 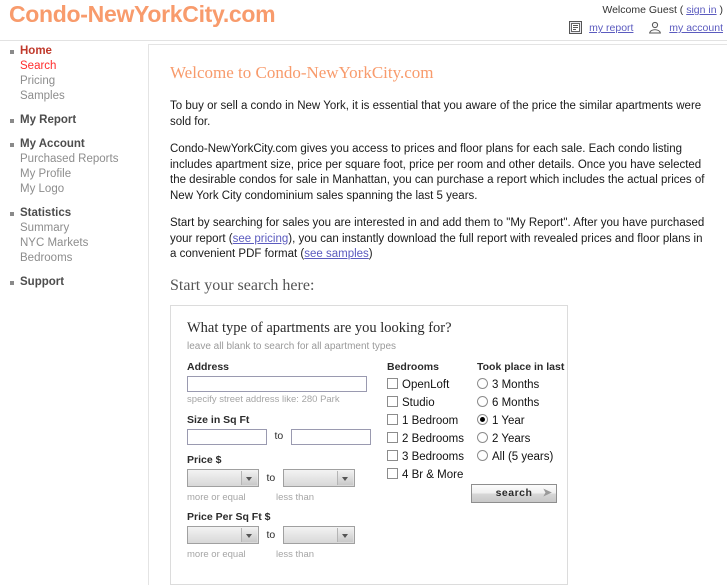 I want to click on sidebar-item-bedrooms: Bedrooms, so click(x=70, y=258).